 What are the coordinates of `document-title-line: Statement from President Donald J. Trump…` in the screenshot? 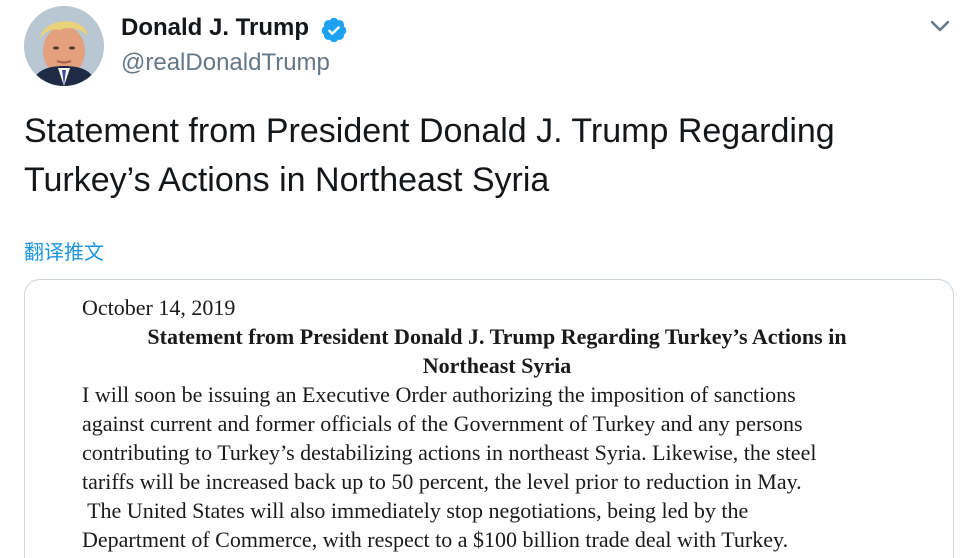 It's located at (497, 336).